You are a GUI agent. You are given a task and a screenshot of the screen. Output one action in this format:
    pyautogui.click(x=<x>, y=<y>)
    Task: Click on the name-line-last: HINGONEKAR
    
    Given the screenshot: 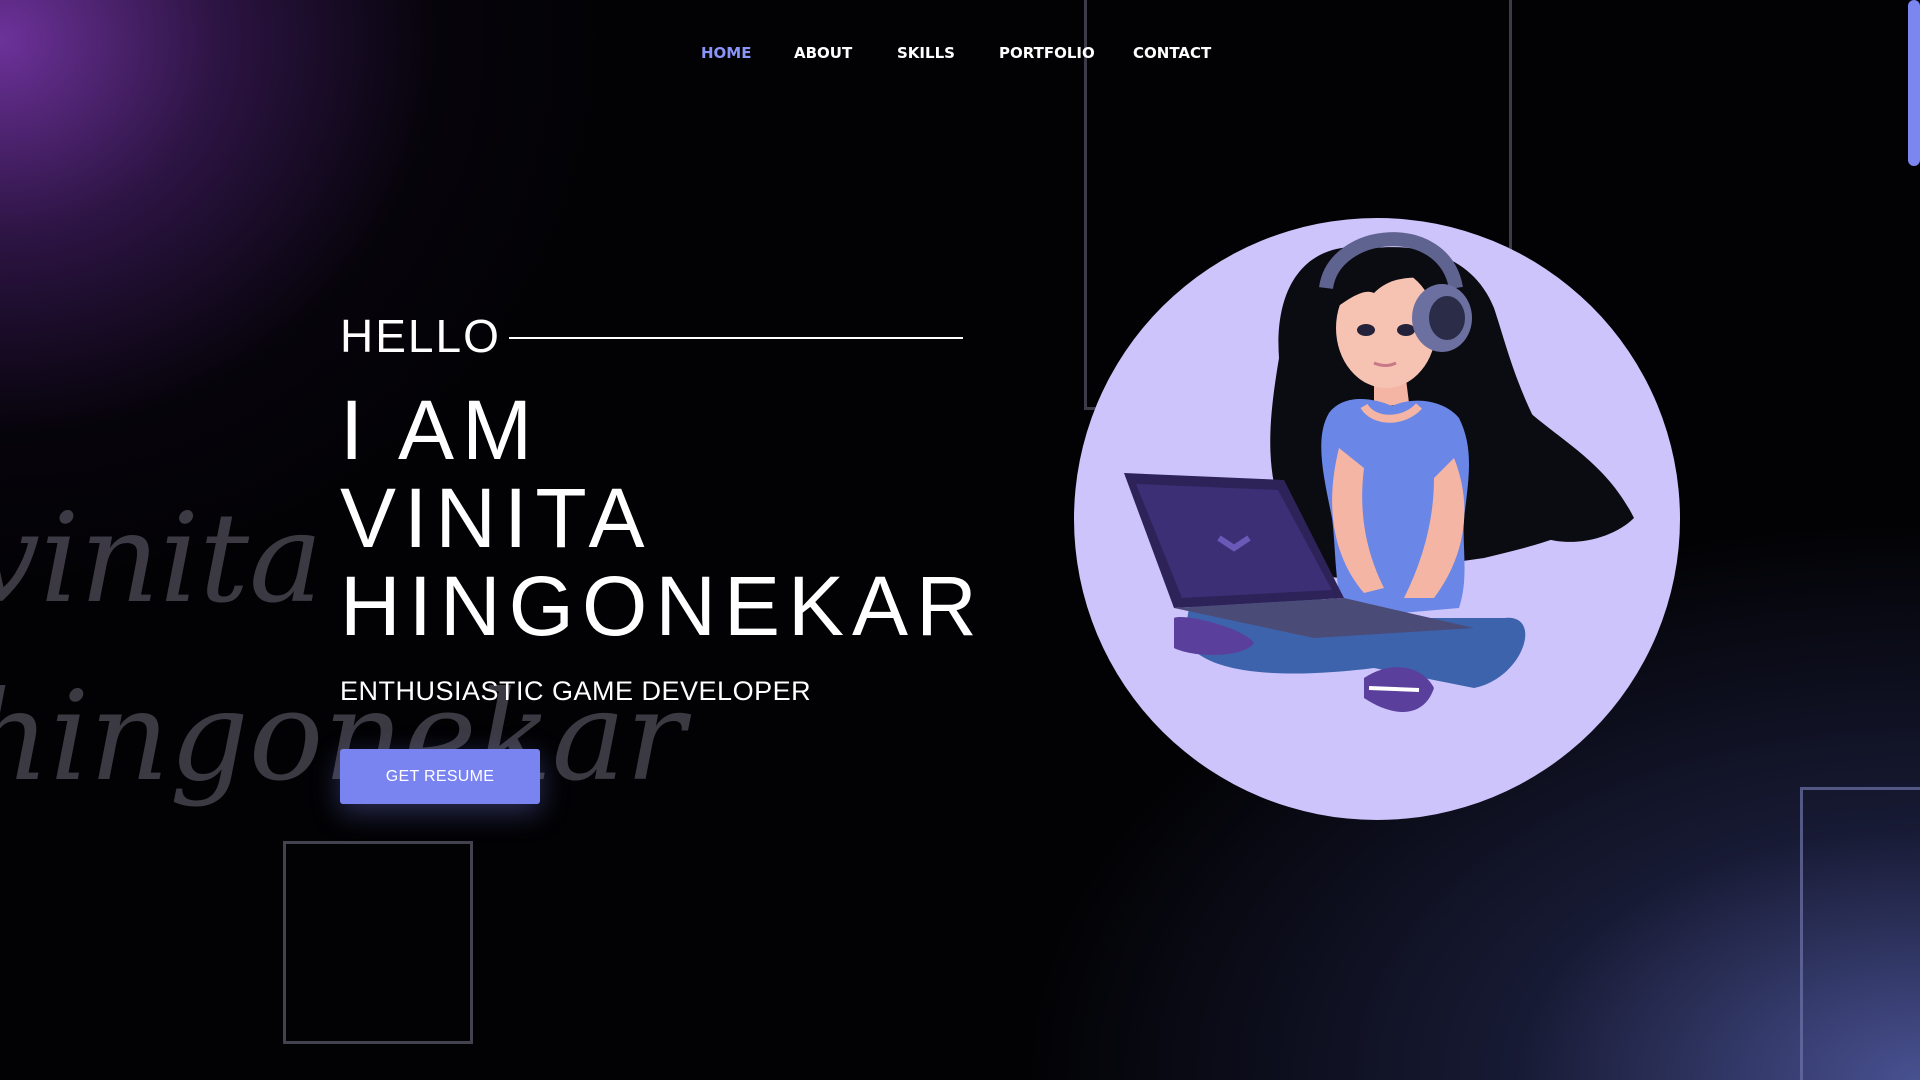 What is the action you would take?
    pyautogui.click(x=662, y=606)
    